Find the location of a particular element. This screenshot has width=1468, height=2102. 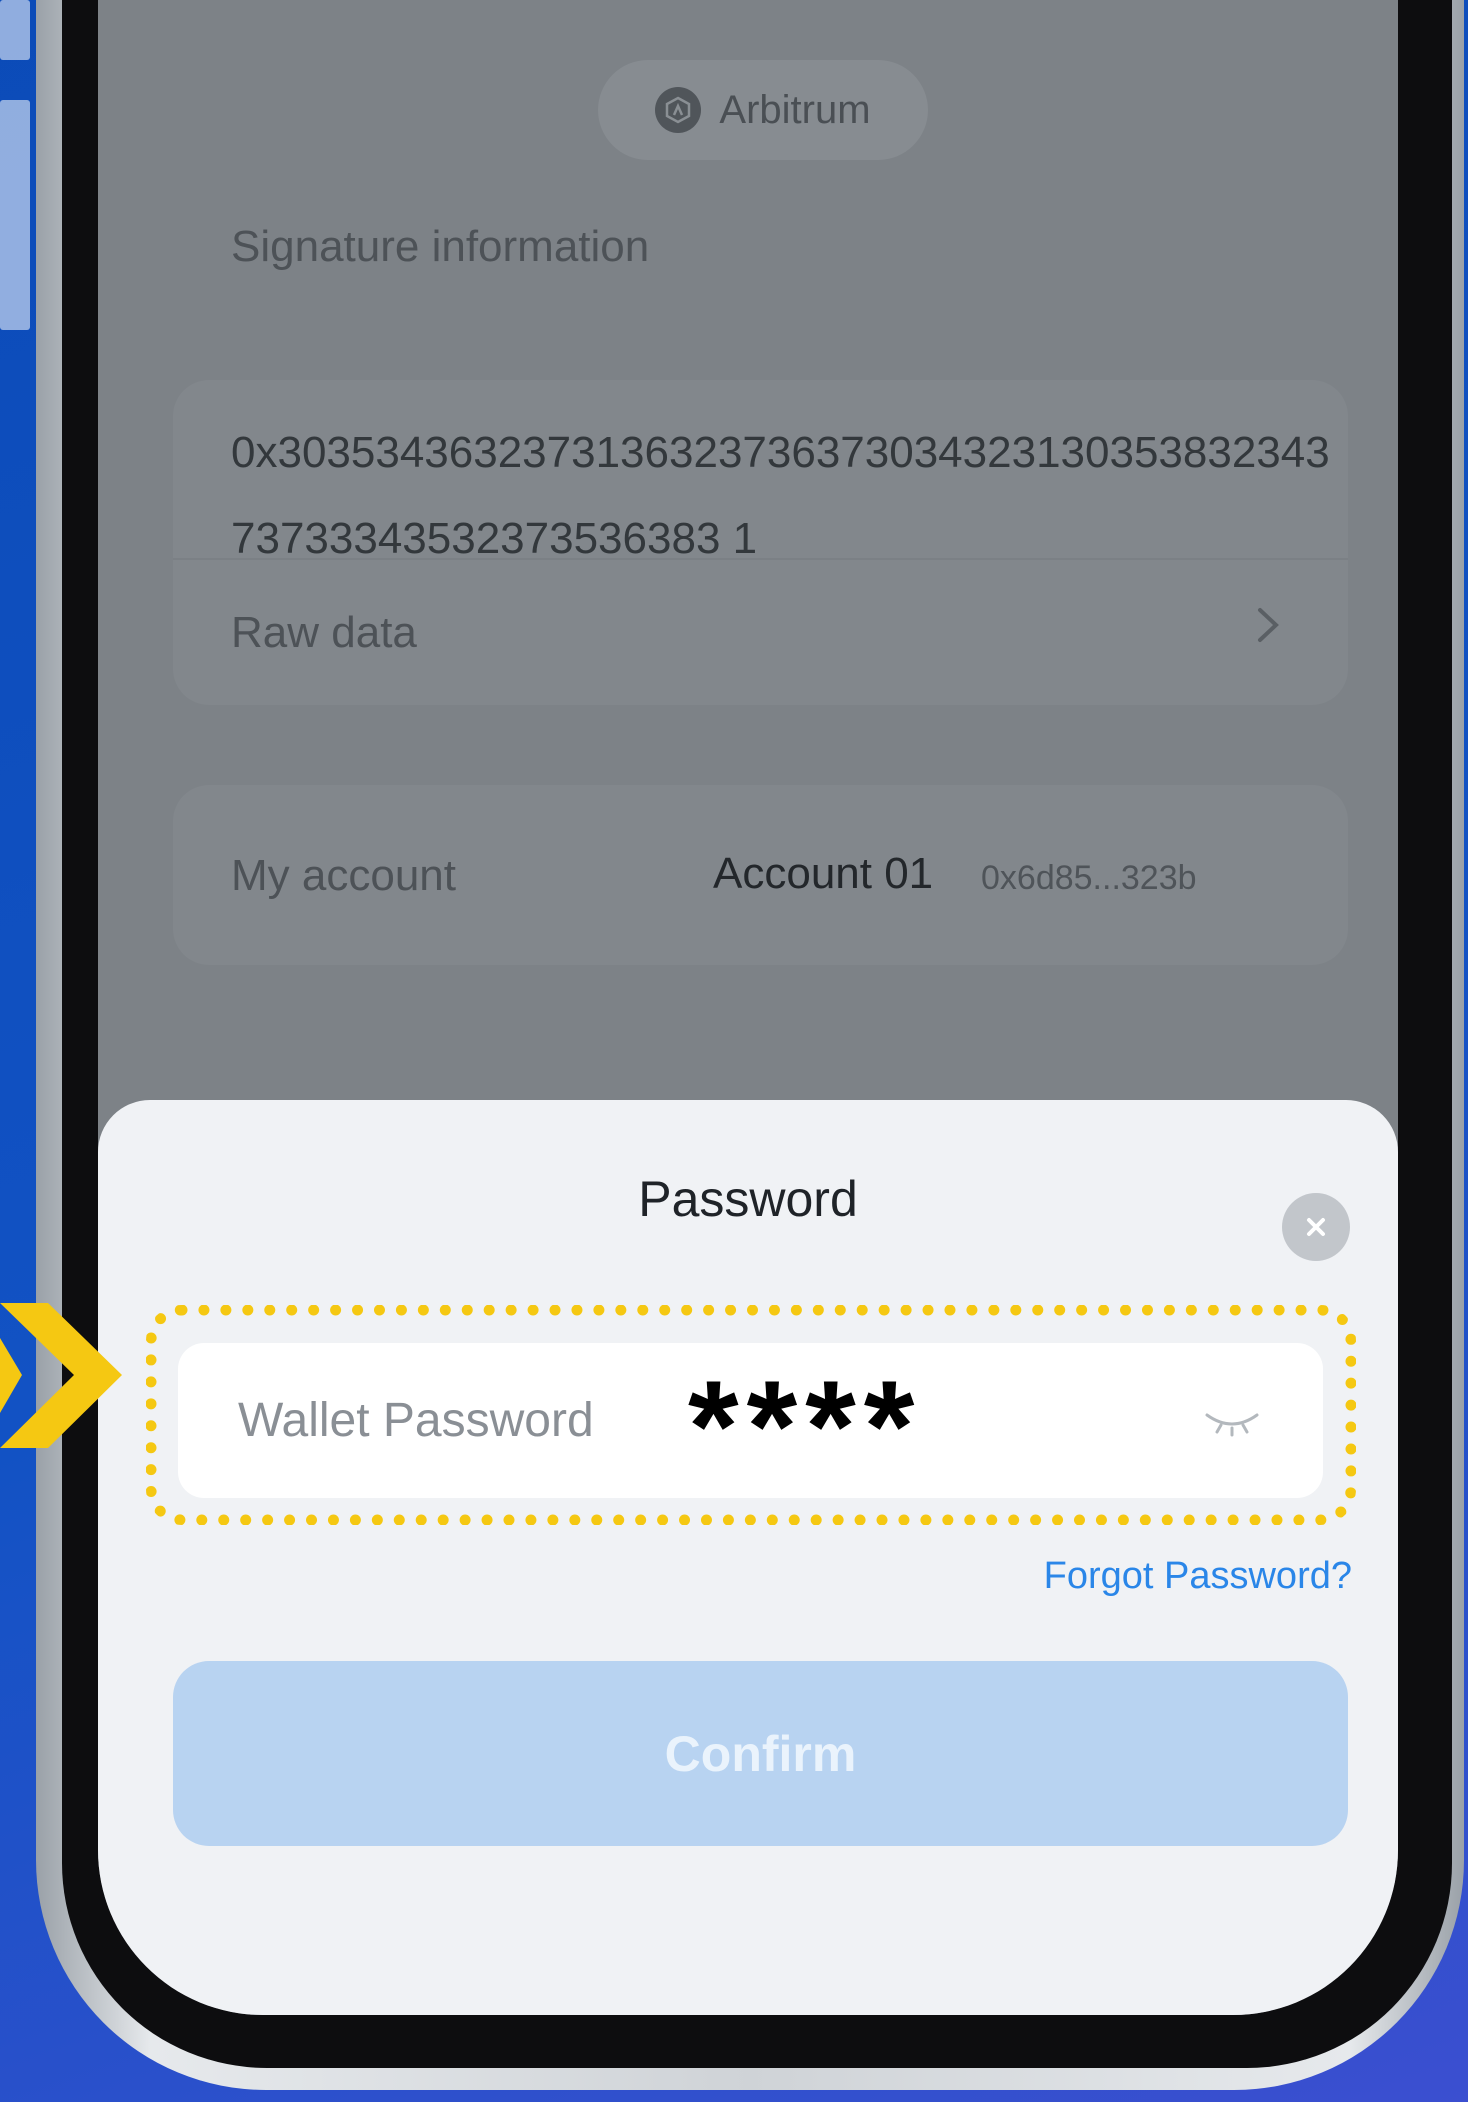

confirm-label: Confirm is located at coordinates (760, 1753).